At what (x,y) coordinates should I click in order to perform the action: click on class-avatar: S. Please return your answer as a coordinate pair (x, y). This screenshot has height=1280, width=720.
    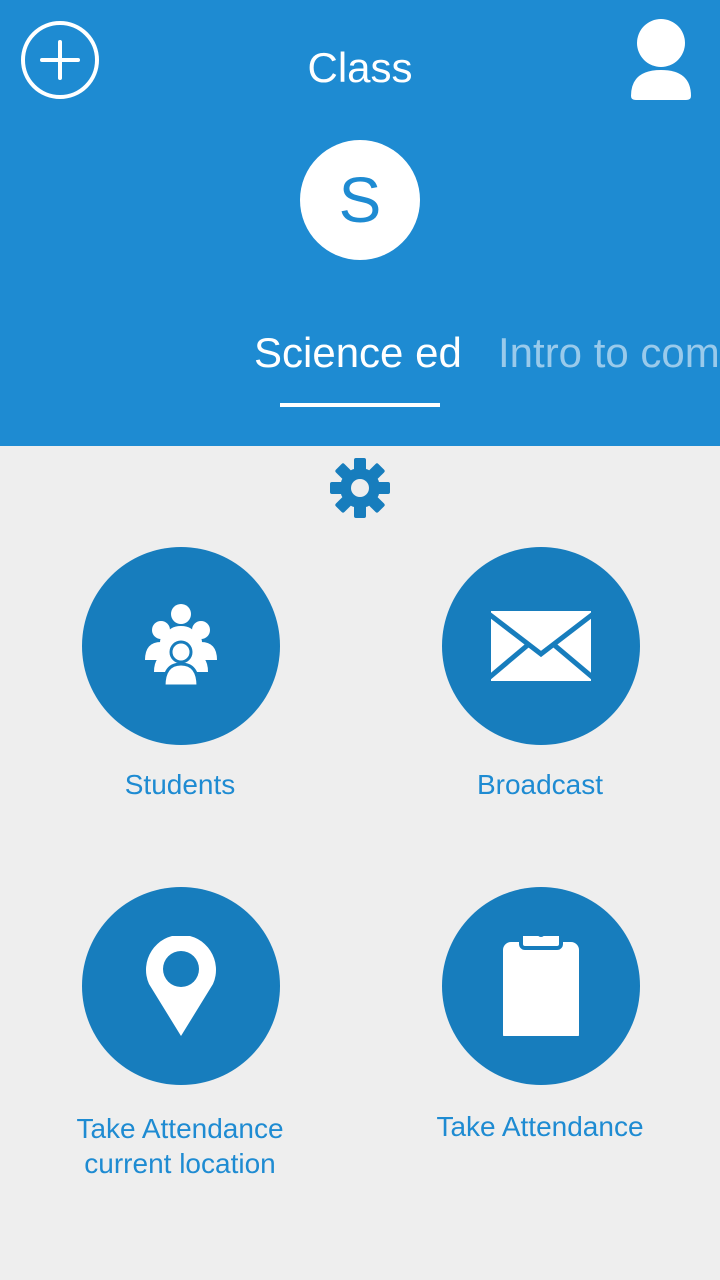
    Looking at the image, I should click on (360, 200).